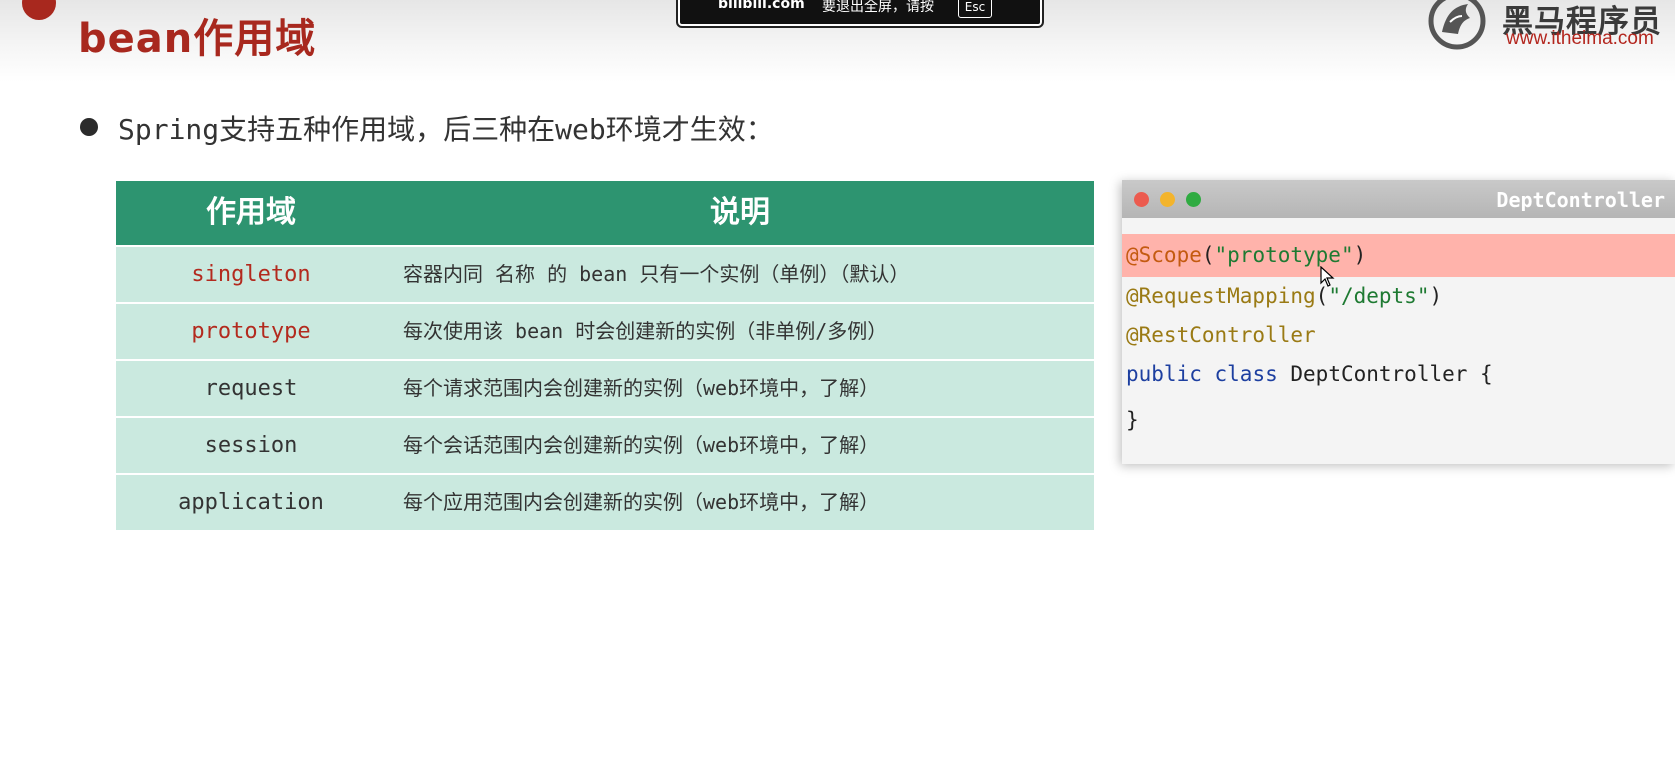 This screenshot has width=1675, height=760. I want to click on class-name: DeptController {, so click(1391, 374).